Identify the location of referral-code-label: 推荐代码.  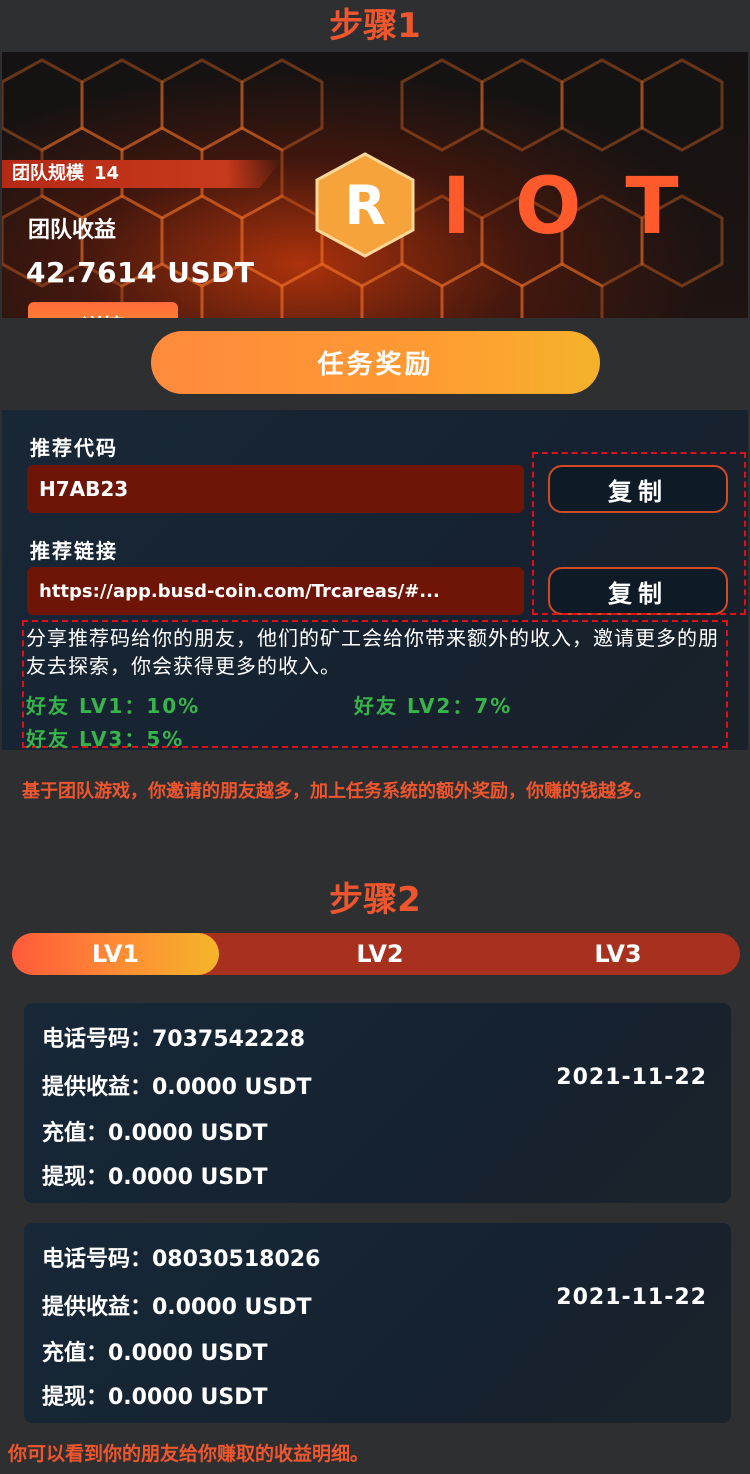
(74, 448).